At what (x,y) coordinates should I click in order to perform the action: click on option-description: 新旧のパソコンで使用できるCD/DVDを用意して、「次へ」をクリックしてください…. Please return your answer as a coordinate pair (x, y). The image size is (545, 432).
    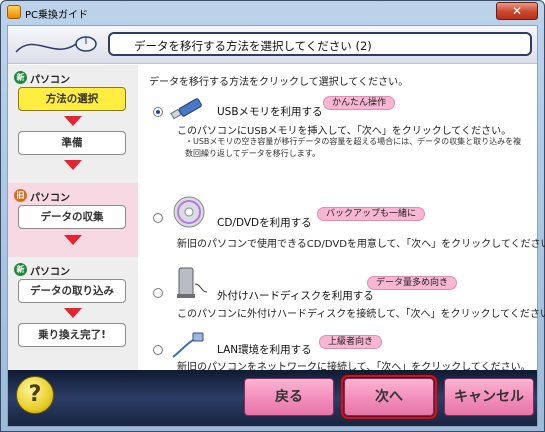
    Looking at the image, I should click on (361, 244).